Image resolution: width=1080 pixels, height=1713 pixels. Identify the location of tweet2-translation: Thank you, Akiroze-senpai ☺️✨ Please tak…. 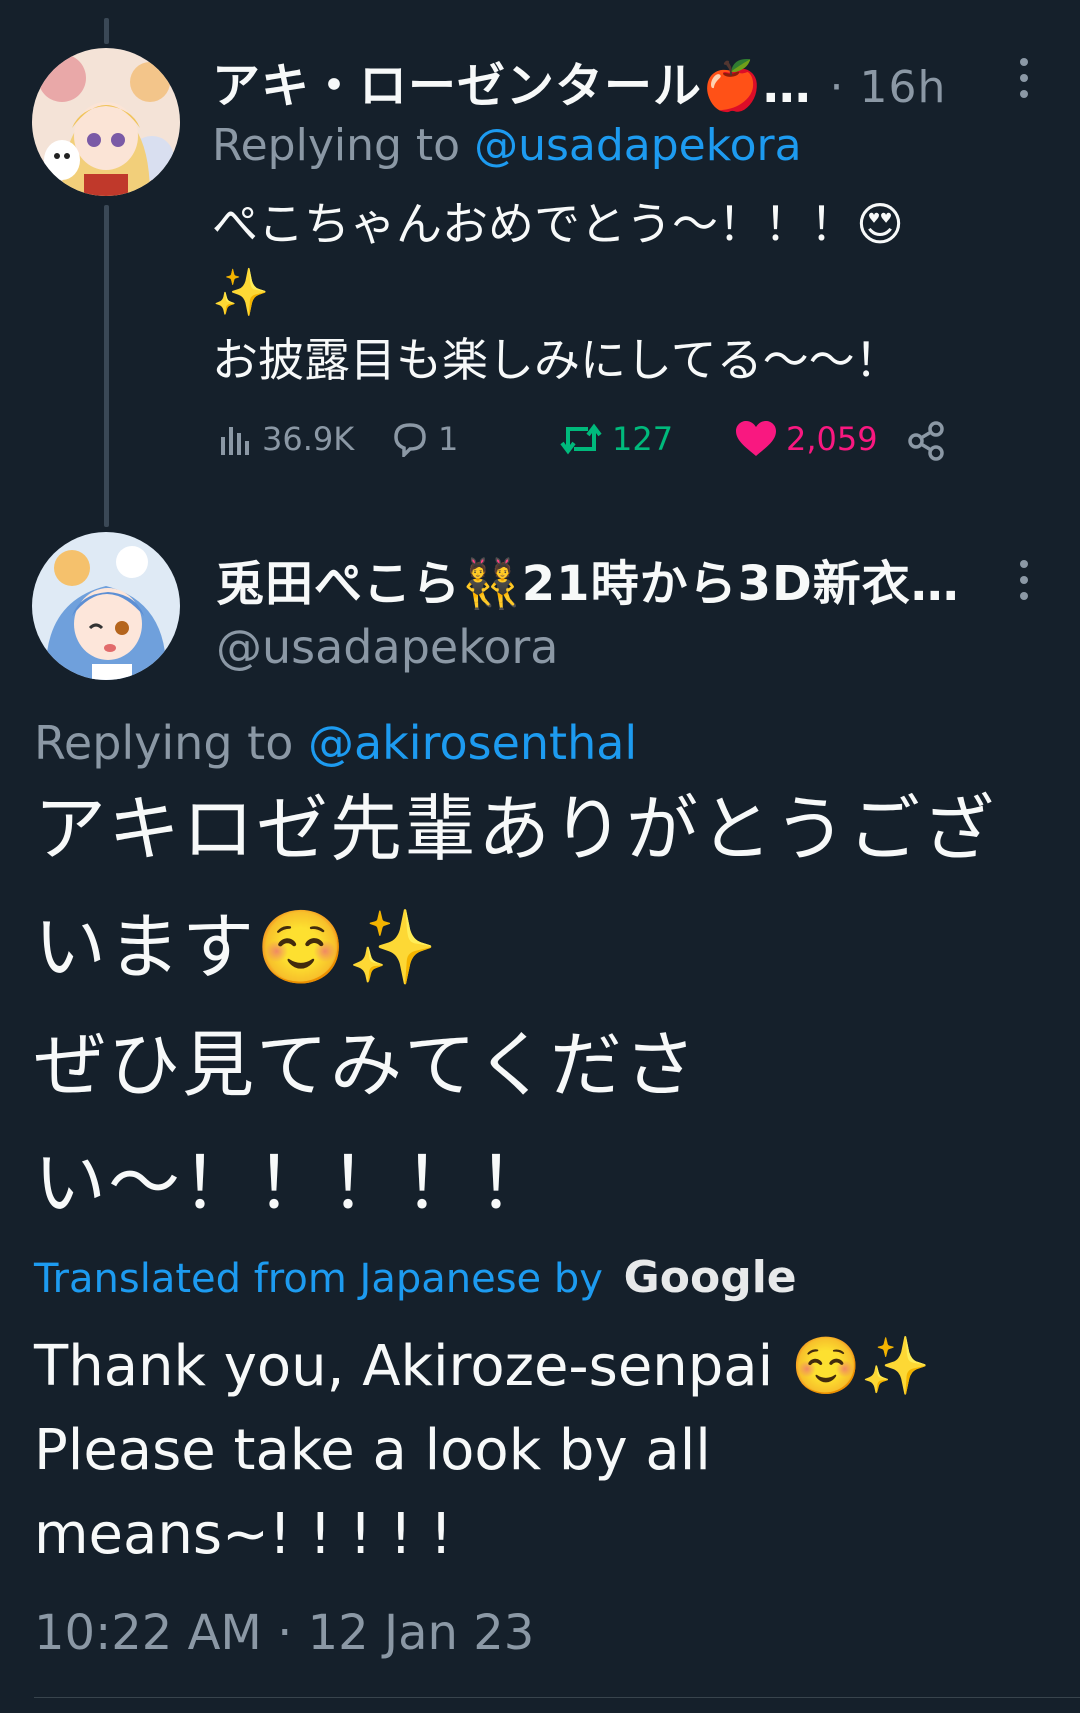
(539, 1451).